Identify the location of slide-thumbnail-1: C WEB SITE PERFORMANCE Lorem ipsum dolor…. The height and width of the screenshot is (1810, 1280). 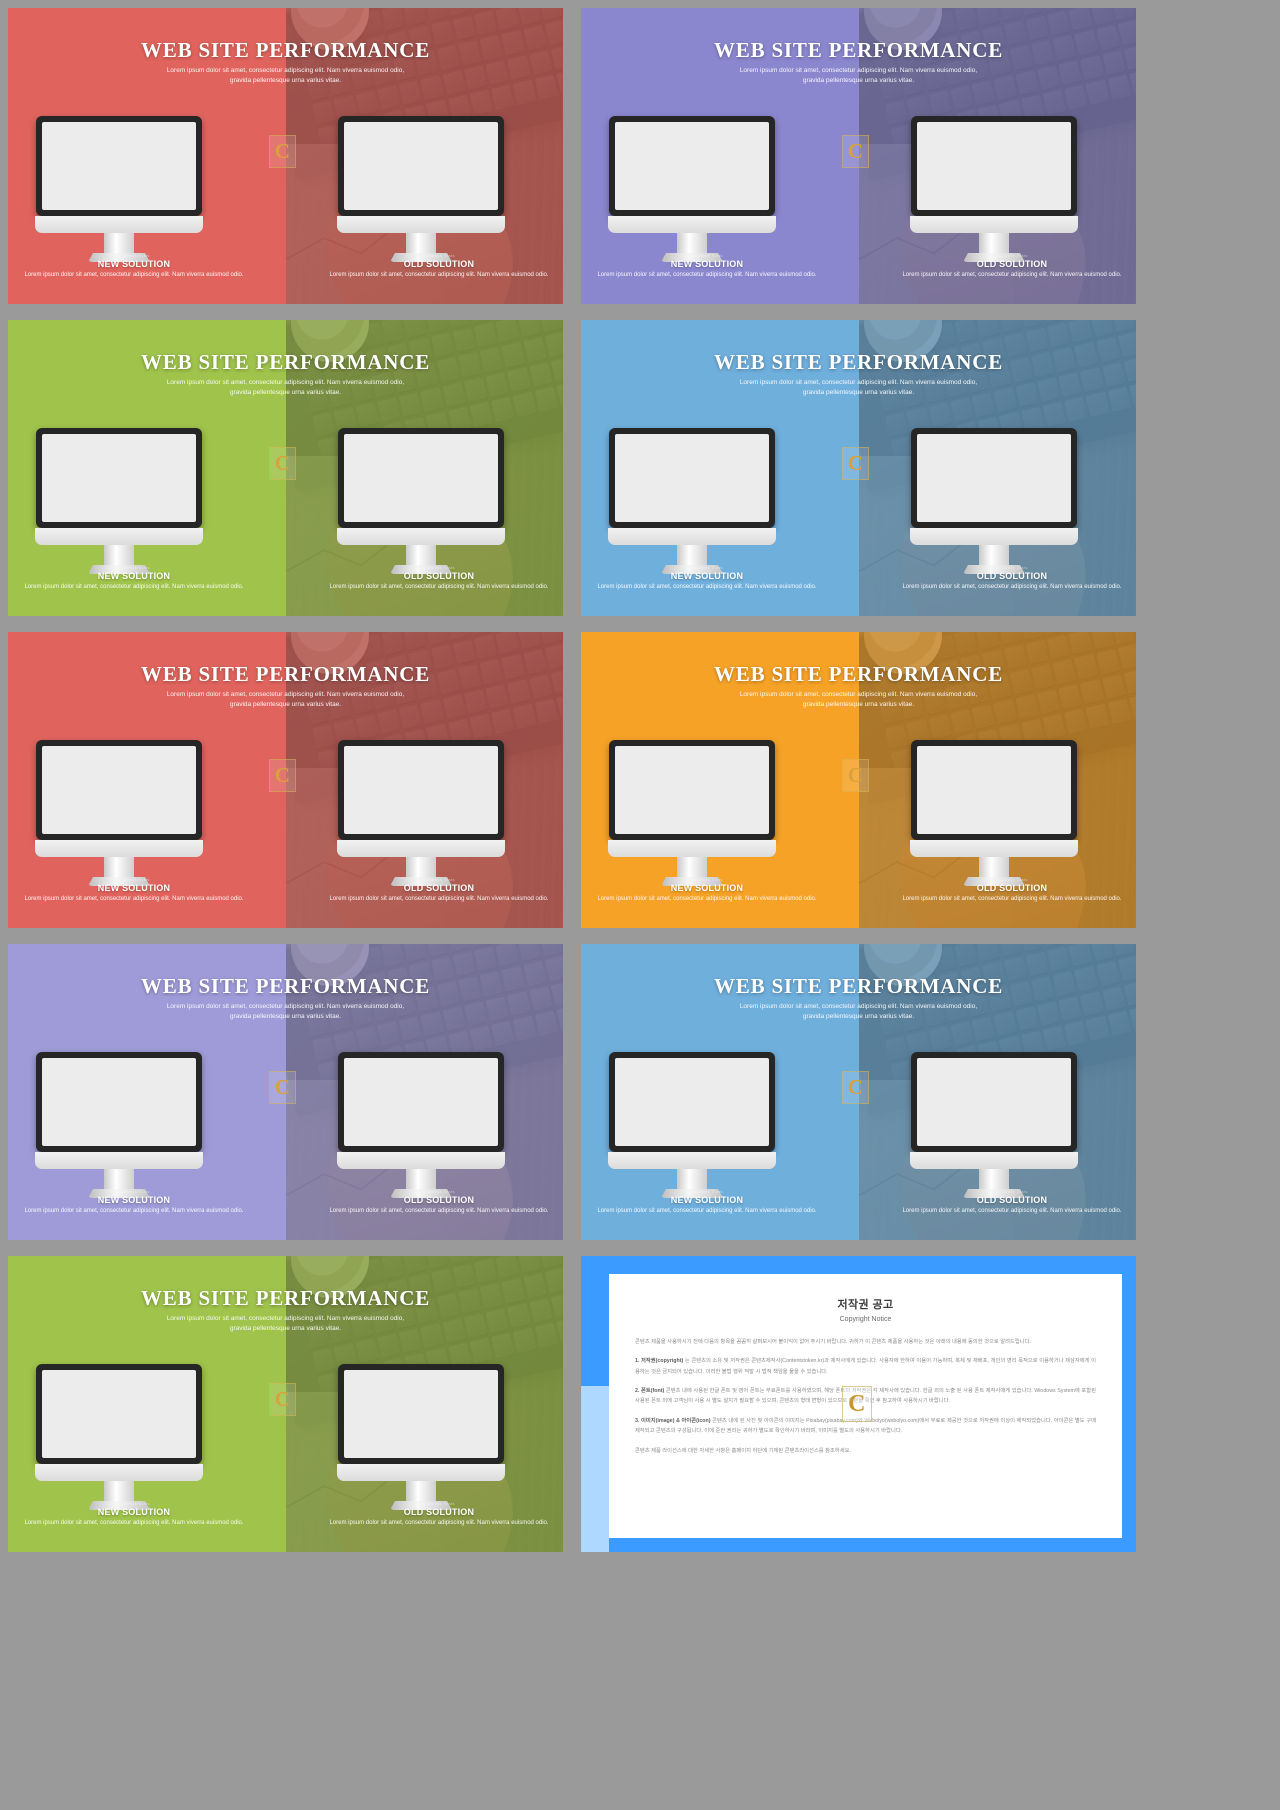
(285, 156).